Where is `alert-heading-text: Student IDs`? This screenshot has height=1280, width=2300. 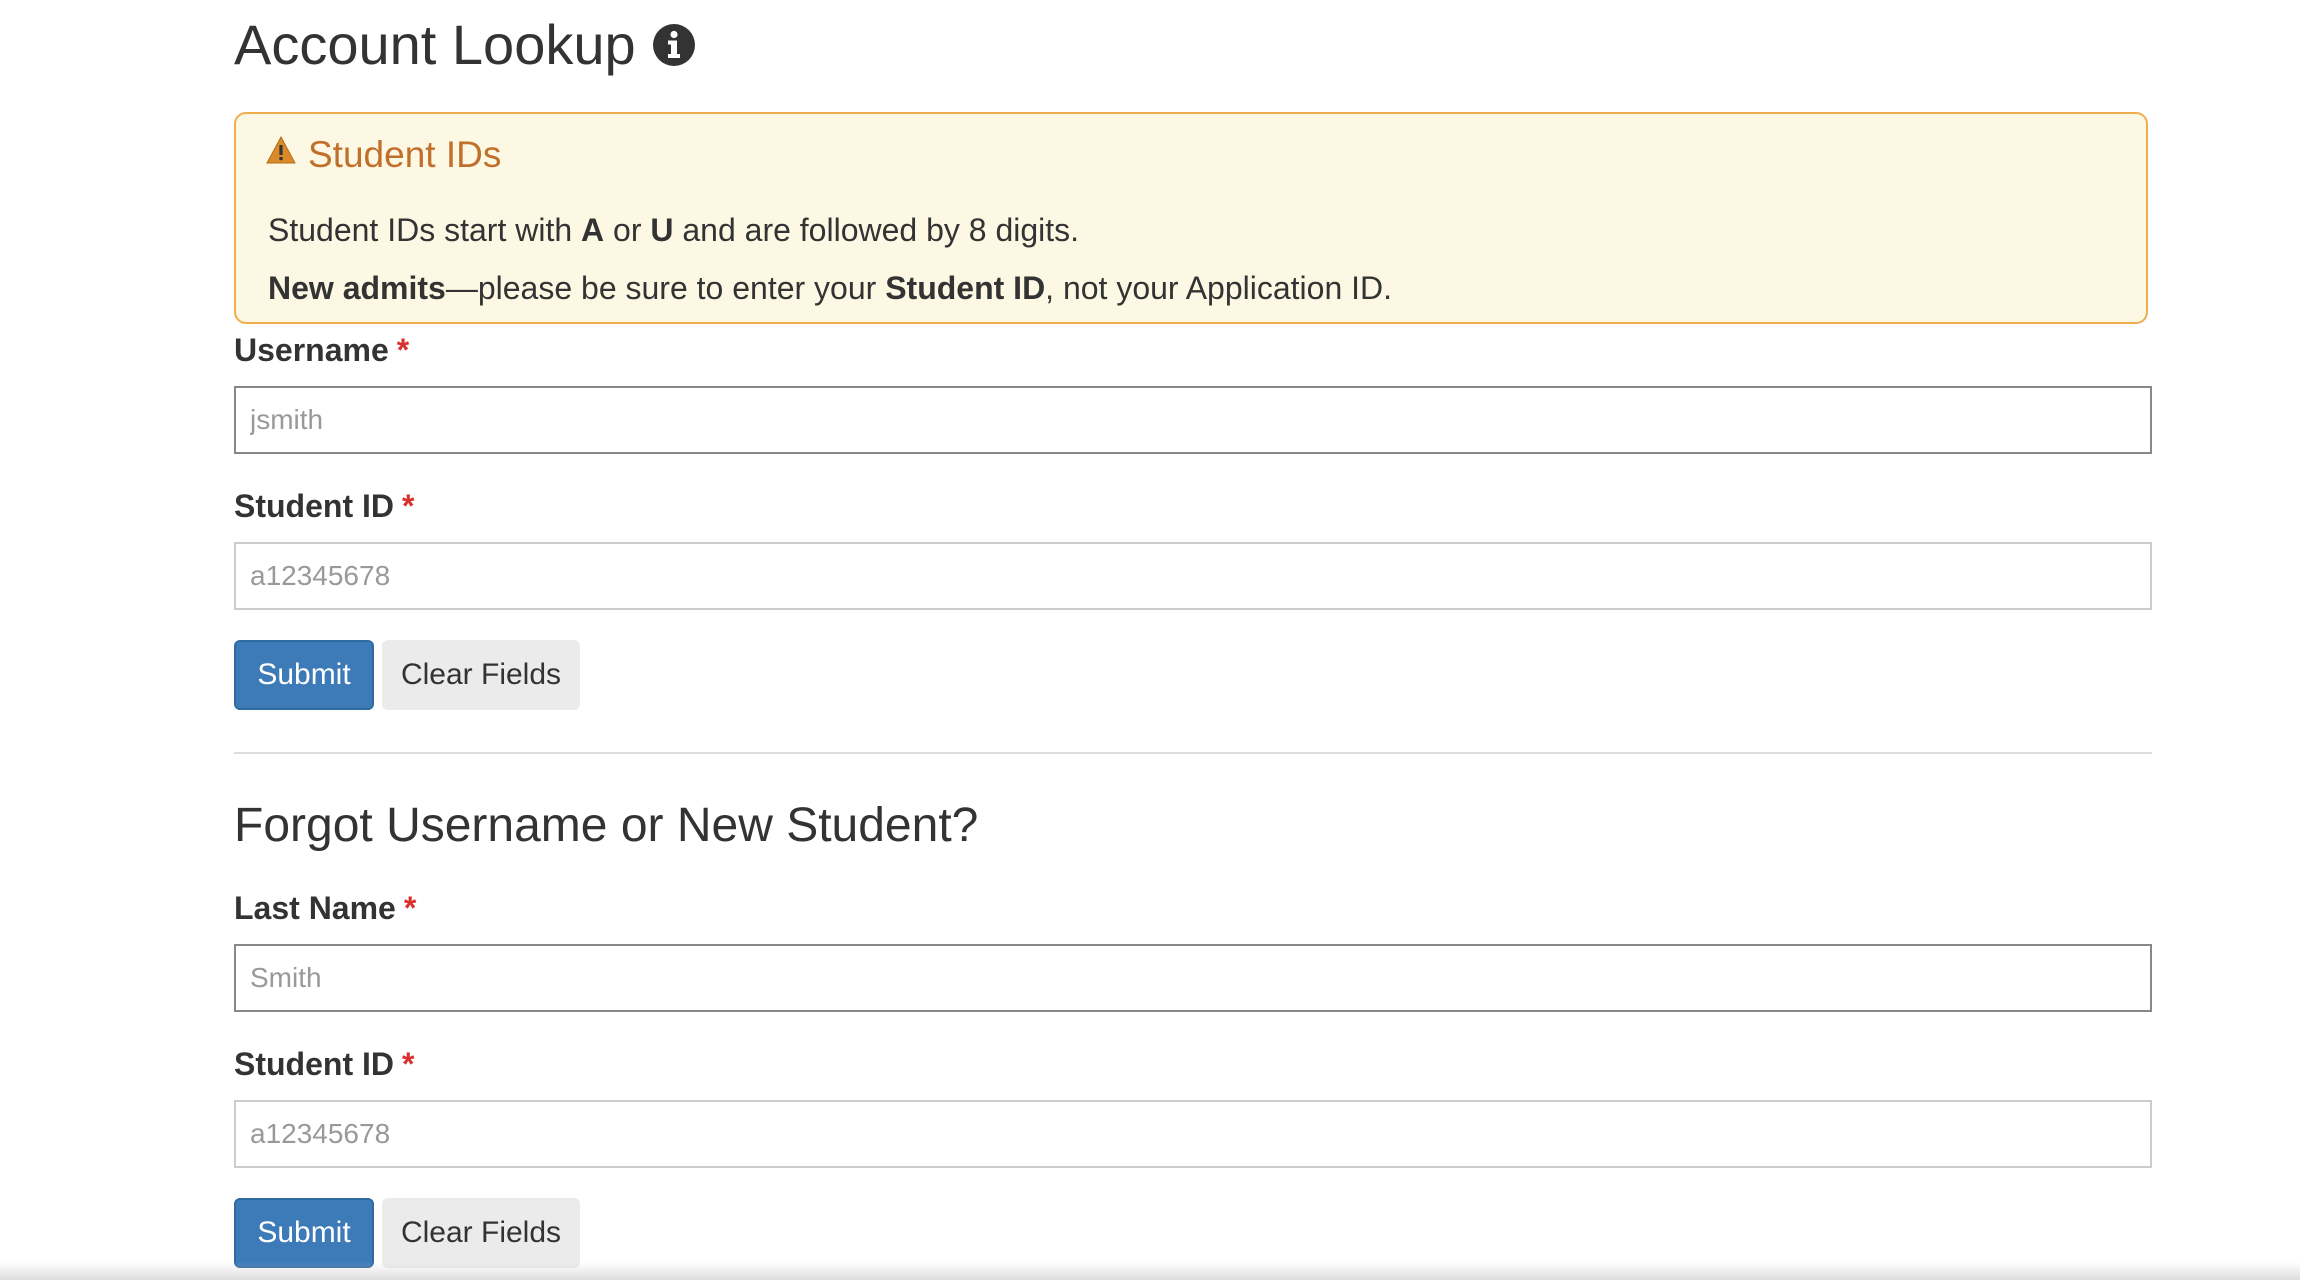
alert-heading-text: Student IDs is located at coordinates (405, 154).